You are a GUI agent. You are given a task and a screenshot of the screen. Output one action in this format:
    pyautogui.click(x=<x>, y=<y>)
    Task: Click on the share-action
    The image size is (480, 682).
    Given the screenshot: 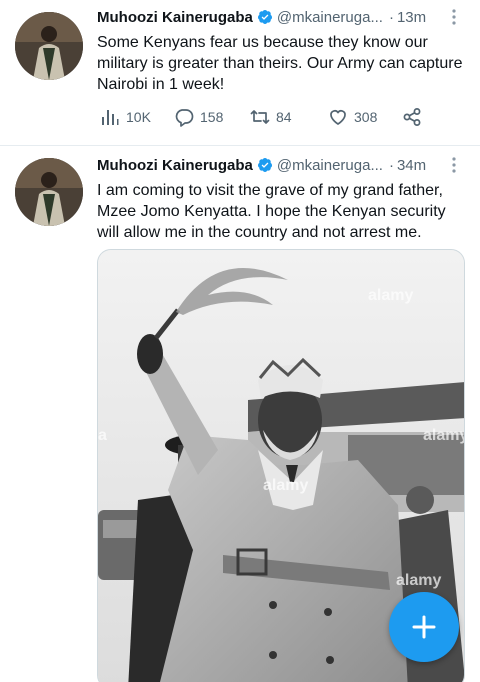 What is the action you would take?
    pyautogui.click(x=415, y=117)
    